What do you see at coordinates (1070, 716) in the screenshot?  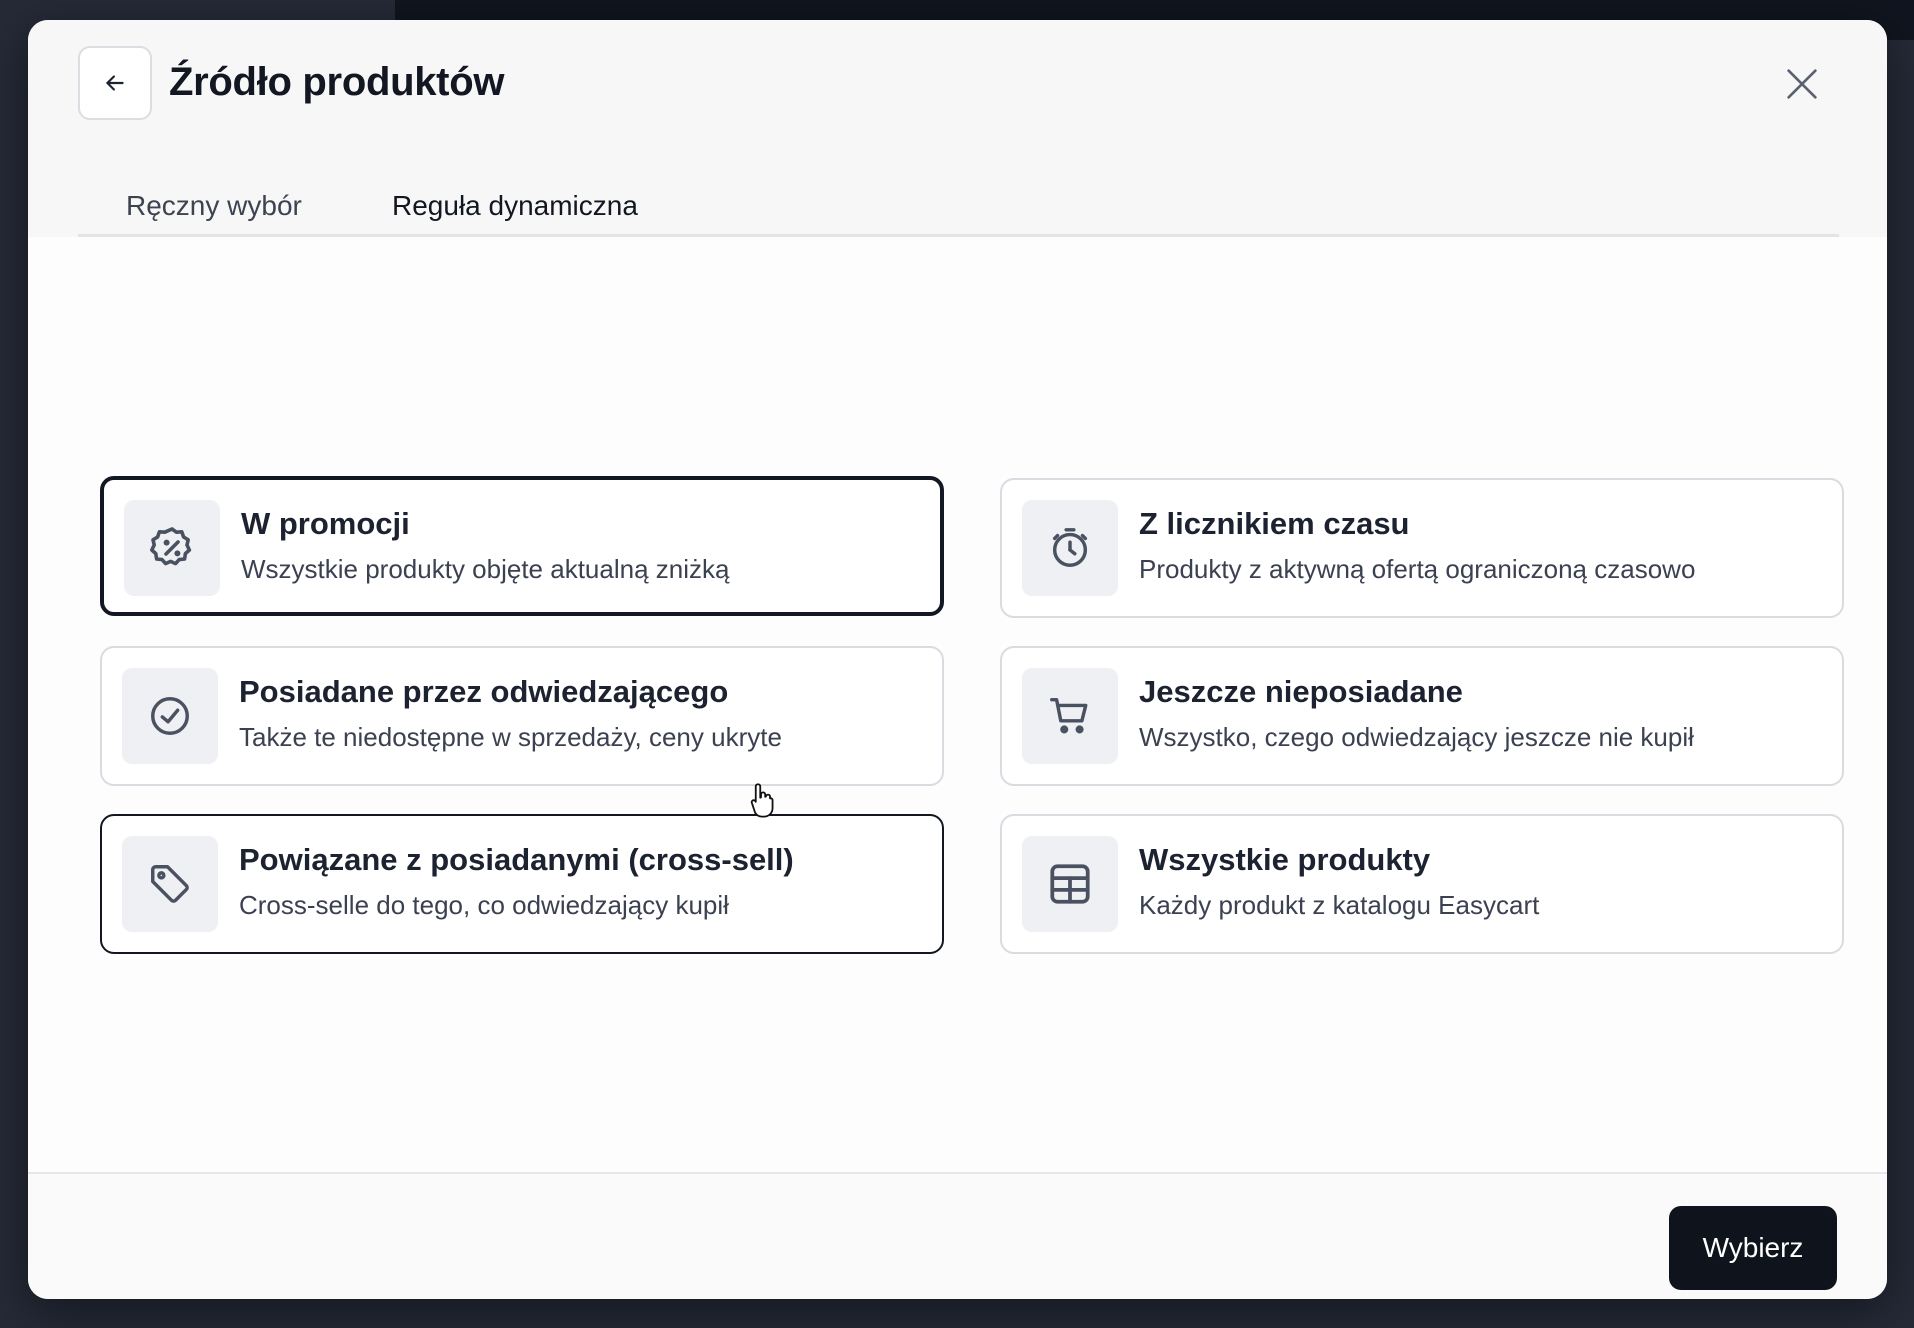 I see `cart-icon` at bounding box center [1070, 716].